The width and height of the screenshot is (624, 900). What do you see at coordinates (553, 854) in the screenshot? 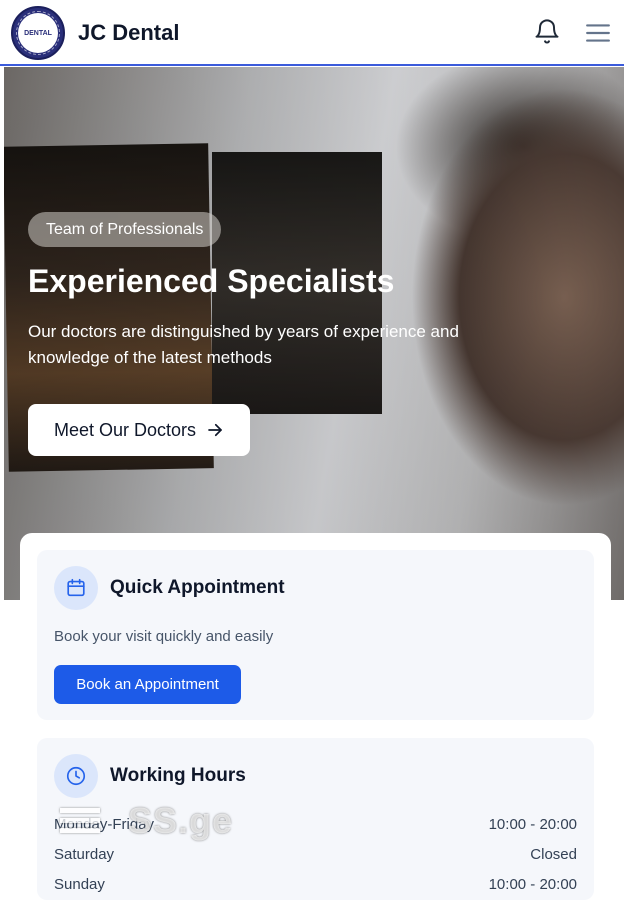
I see `hours-time: Closed` at bounding box center [553, 854].